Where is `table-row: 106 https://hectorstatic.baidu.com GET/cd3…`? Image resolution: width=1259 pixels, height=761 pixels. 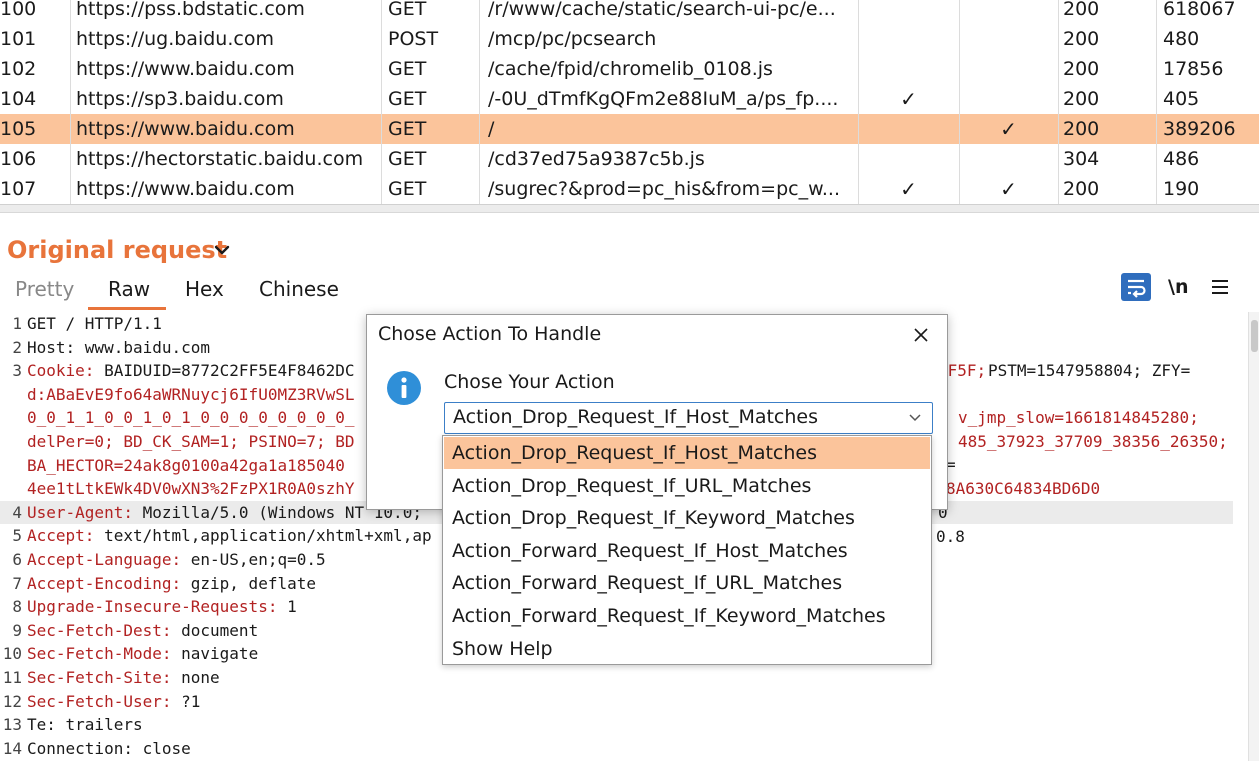
table-row: 106 https://hectorstatic.baidu.com GET/cd3… is located at coordinates (629, 159).